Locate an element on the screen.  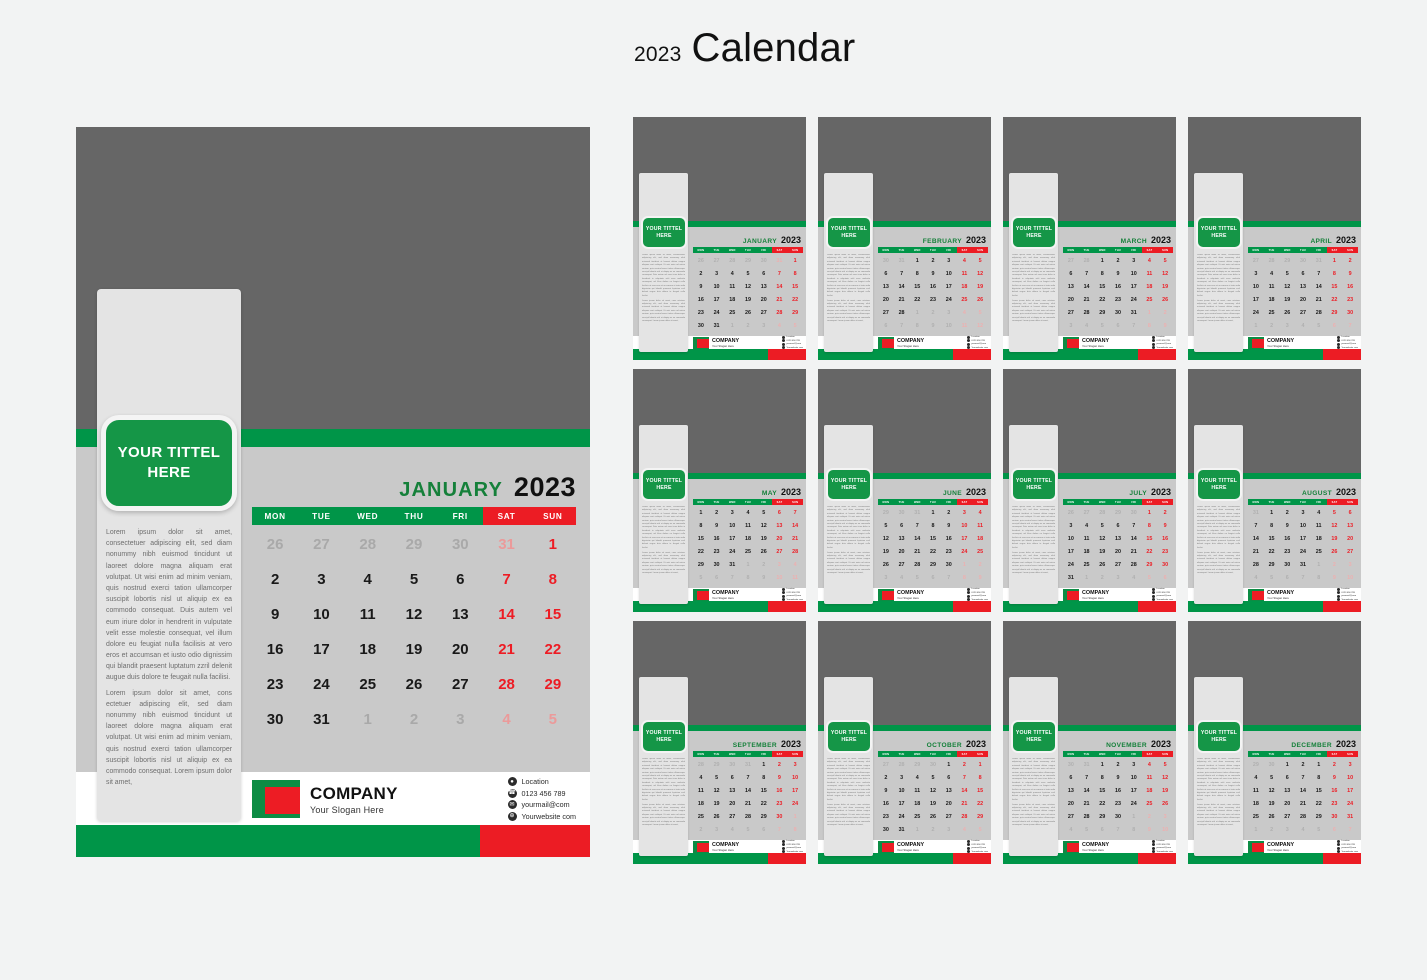
day-cell: 7 is located at coordinates (748, 777).